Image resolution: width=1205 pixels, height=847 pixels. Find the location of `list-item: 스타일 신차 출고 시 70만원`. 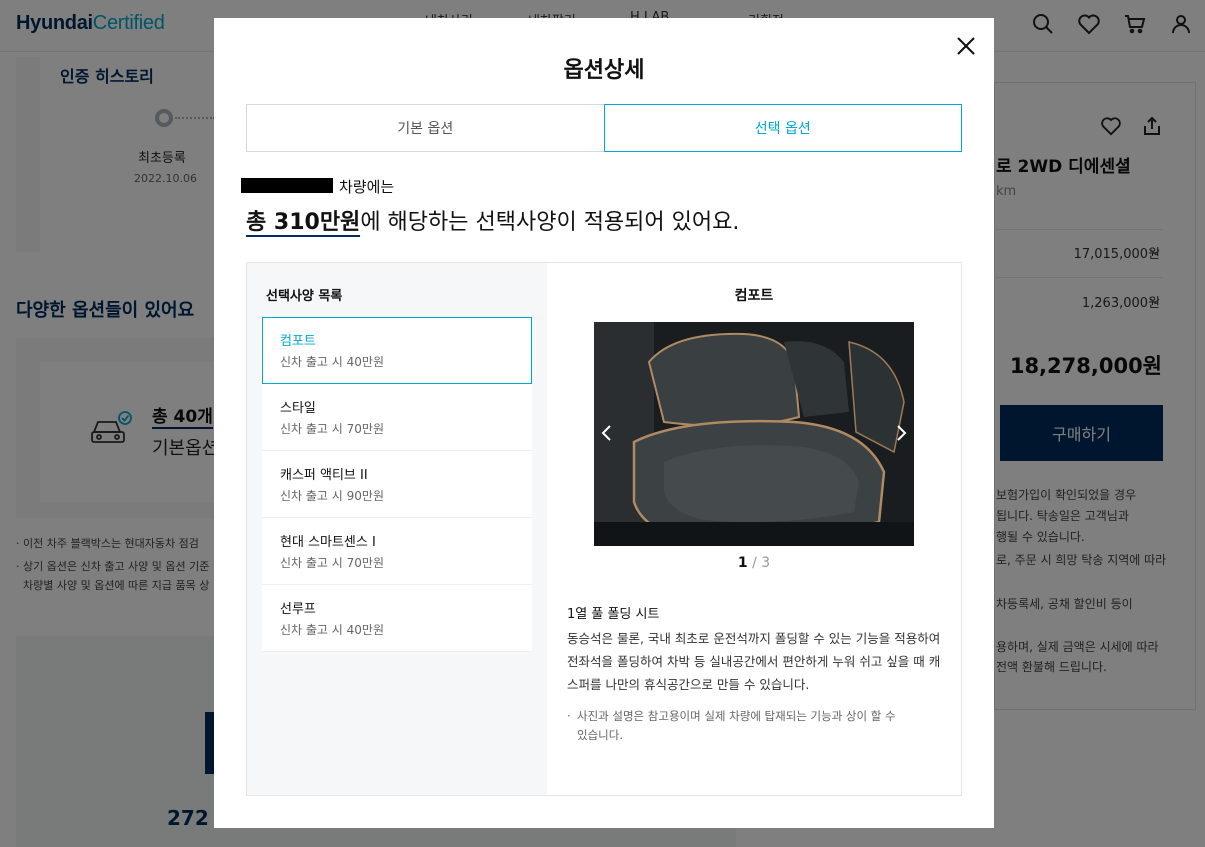

list-item: 스타일 신차 출고 시 70만원 is located at coordinates (397, 417).